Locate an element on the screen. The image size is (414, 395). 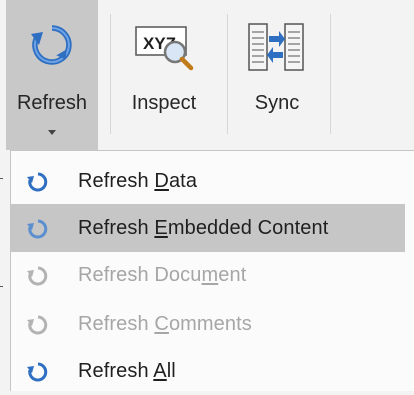
menu-item-refresh-document: Refresh Document is located at coordinates (208, 275).